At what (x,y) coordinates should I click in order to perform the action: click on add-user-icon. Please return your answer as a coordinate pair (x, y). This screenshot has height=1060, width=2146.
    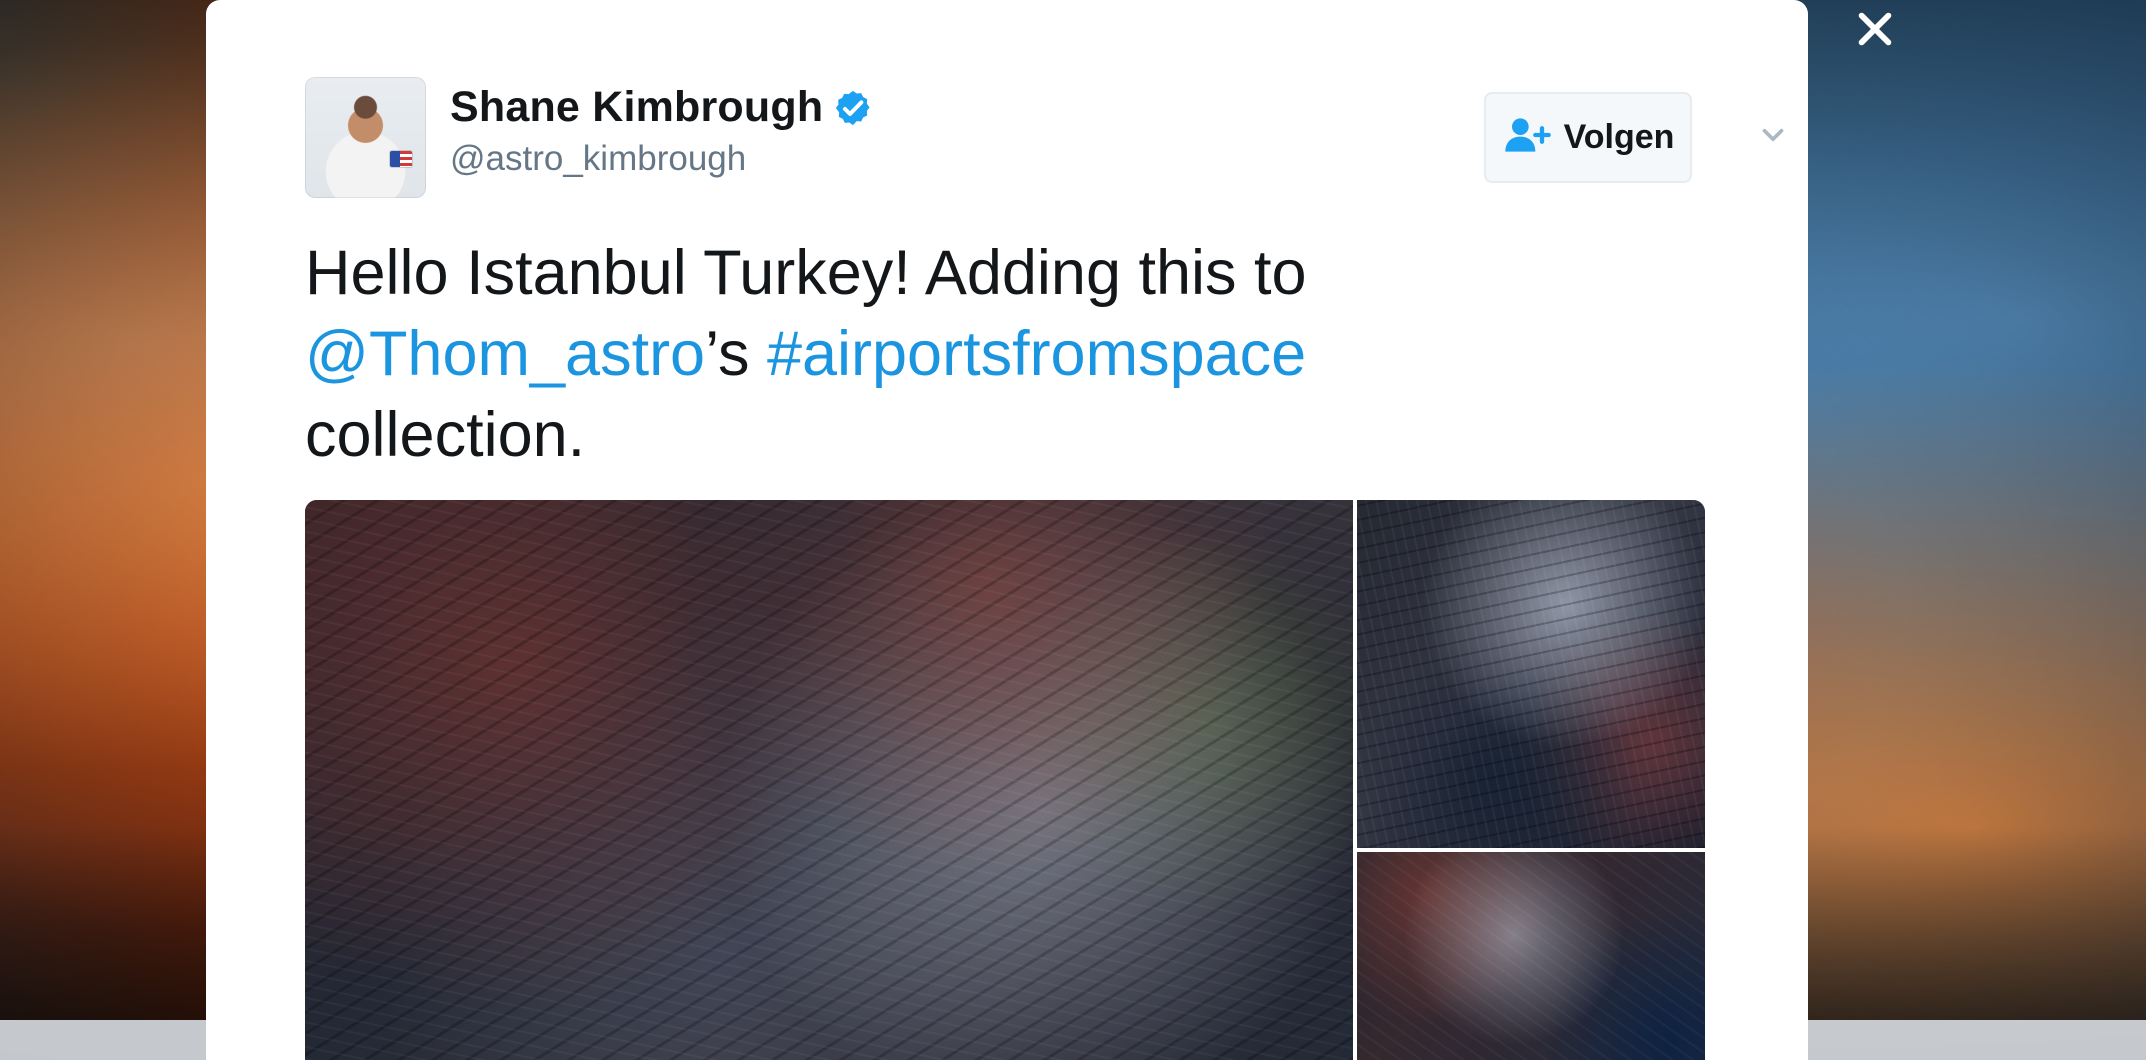
    Looking at the image, I should click on (1527, 137).